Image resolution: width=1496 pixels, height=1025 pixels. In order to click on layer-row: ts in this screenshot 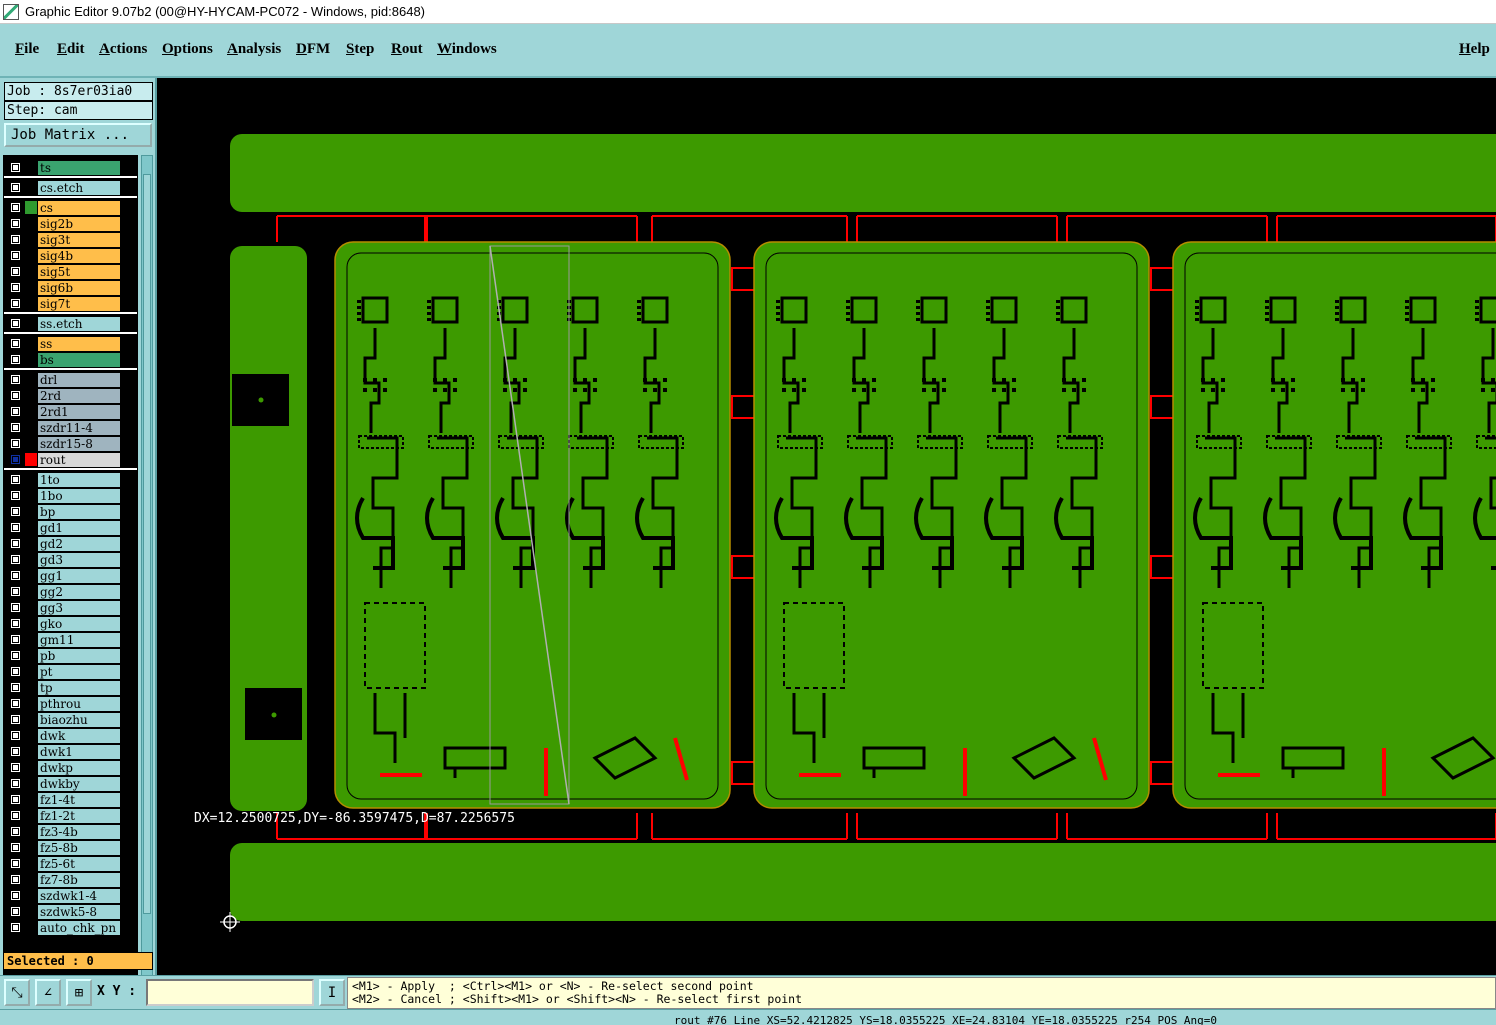, I will do `click(70, 167)`.